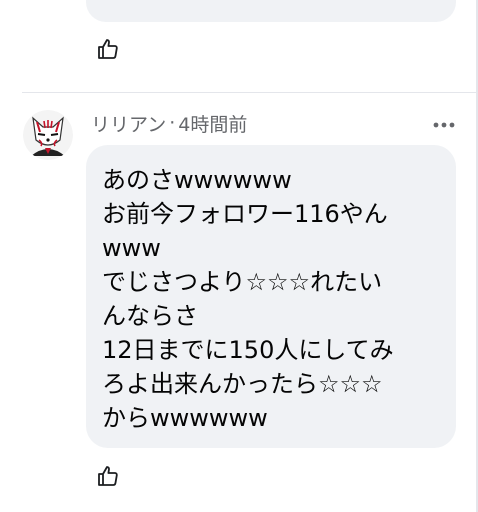 This screenshot has height=512, width=478. I want to click on comment-like-button, so click(108, 478).